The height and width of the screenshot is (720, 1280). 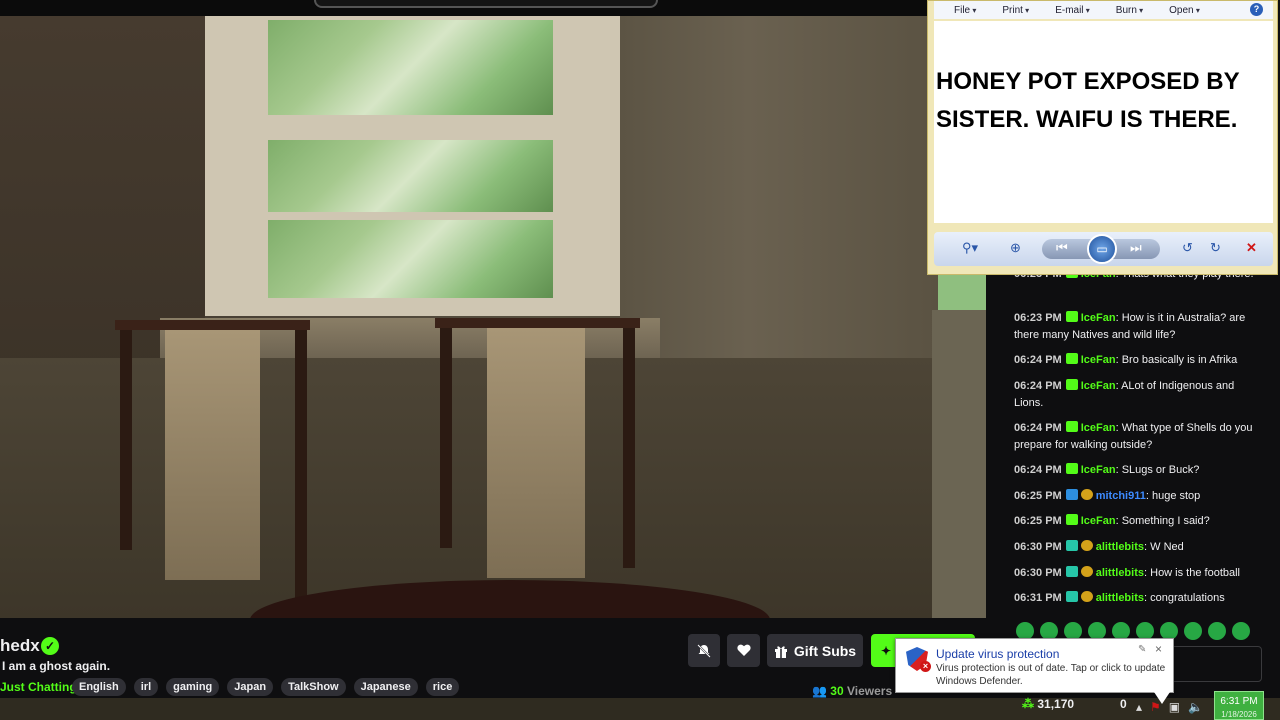 What do you see at coordinates (1139, 521) in the screenshot?
I see `chat-message: 06:25 PM IceFan: Something I said?` at bounding box center [1139, 521].